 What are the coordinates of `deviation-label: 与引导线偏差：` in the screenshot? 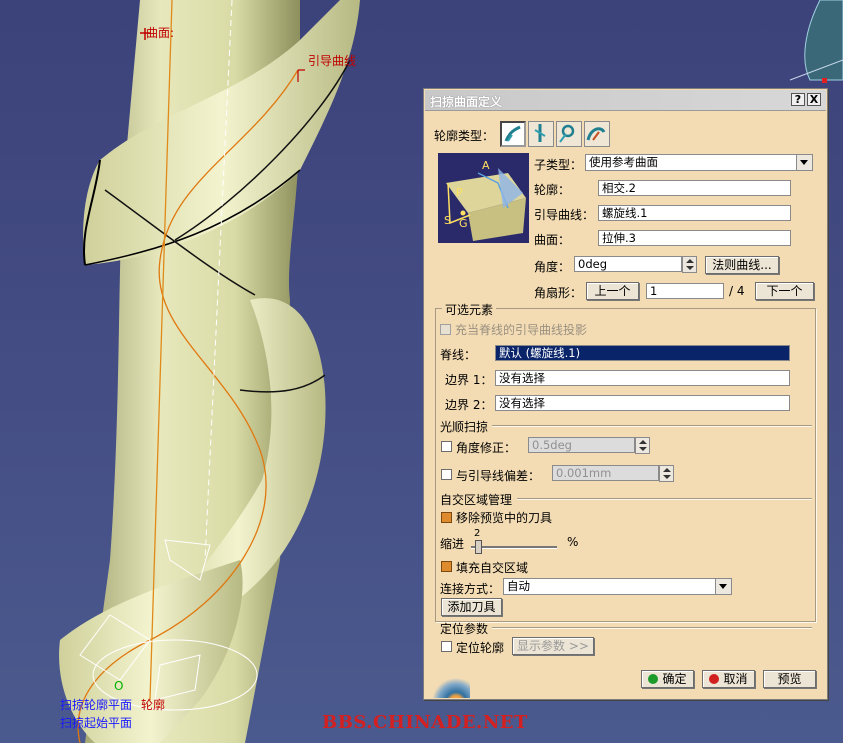 It's located at (498, 476).